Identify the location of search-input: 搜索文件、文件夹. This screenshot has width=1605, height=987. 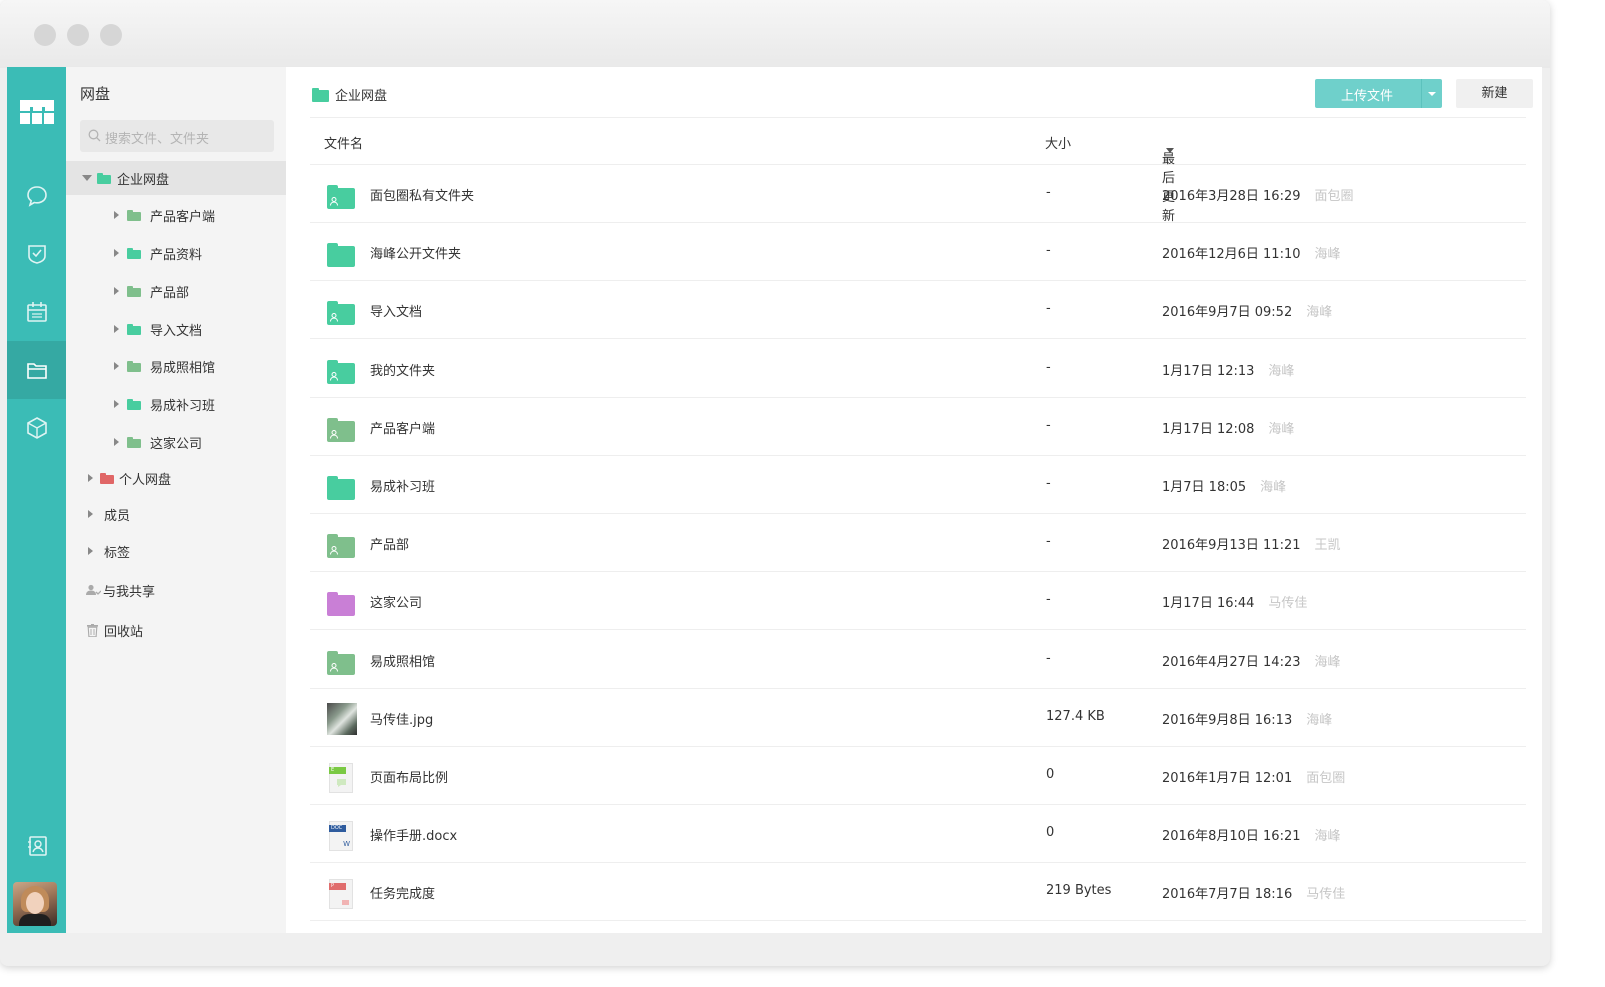
(177, 136).